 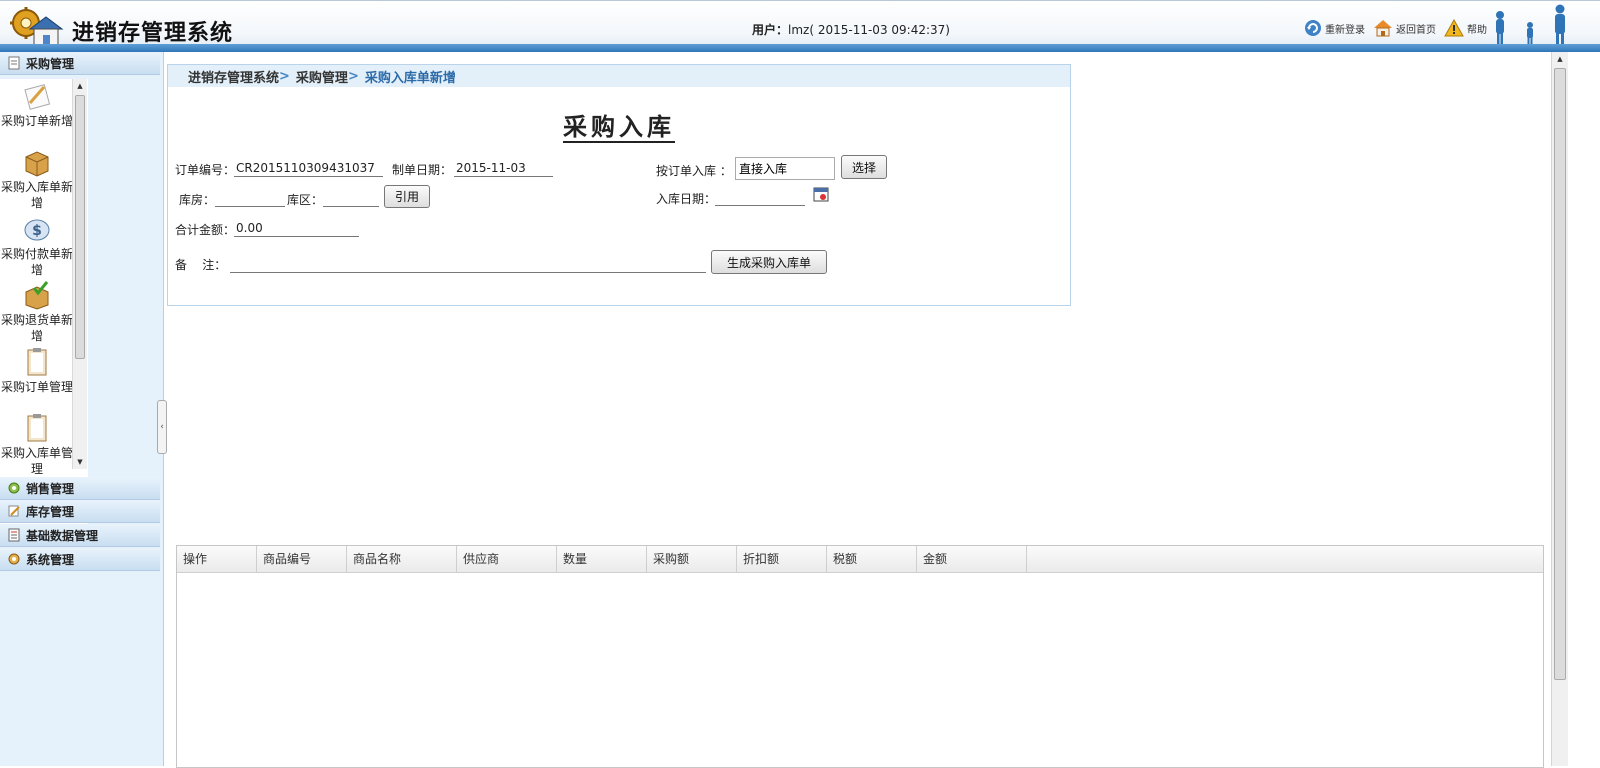 I want to click on grid-header-cell: 采购额, so click(x=692, y=559).